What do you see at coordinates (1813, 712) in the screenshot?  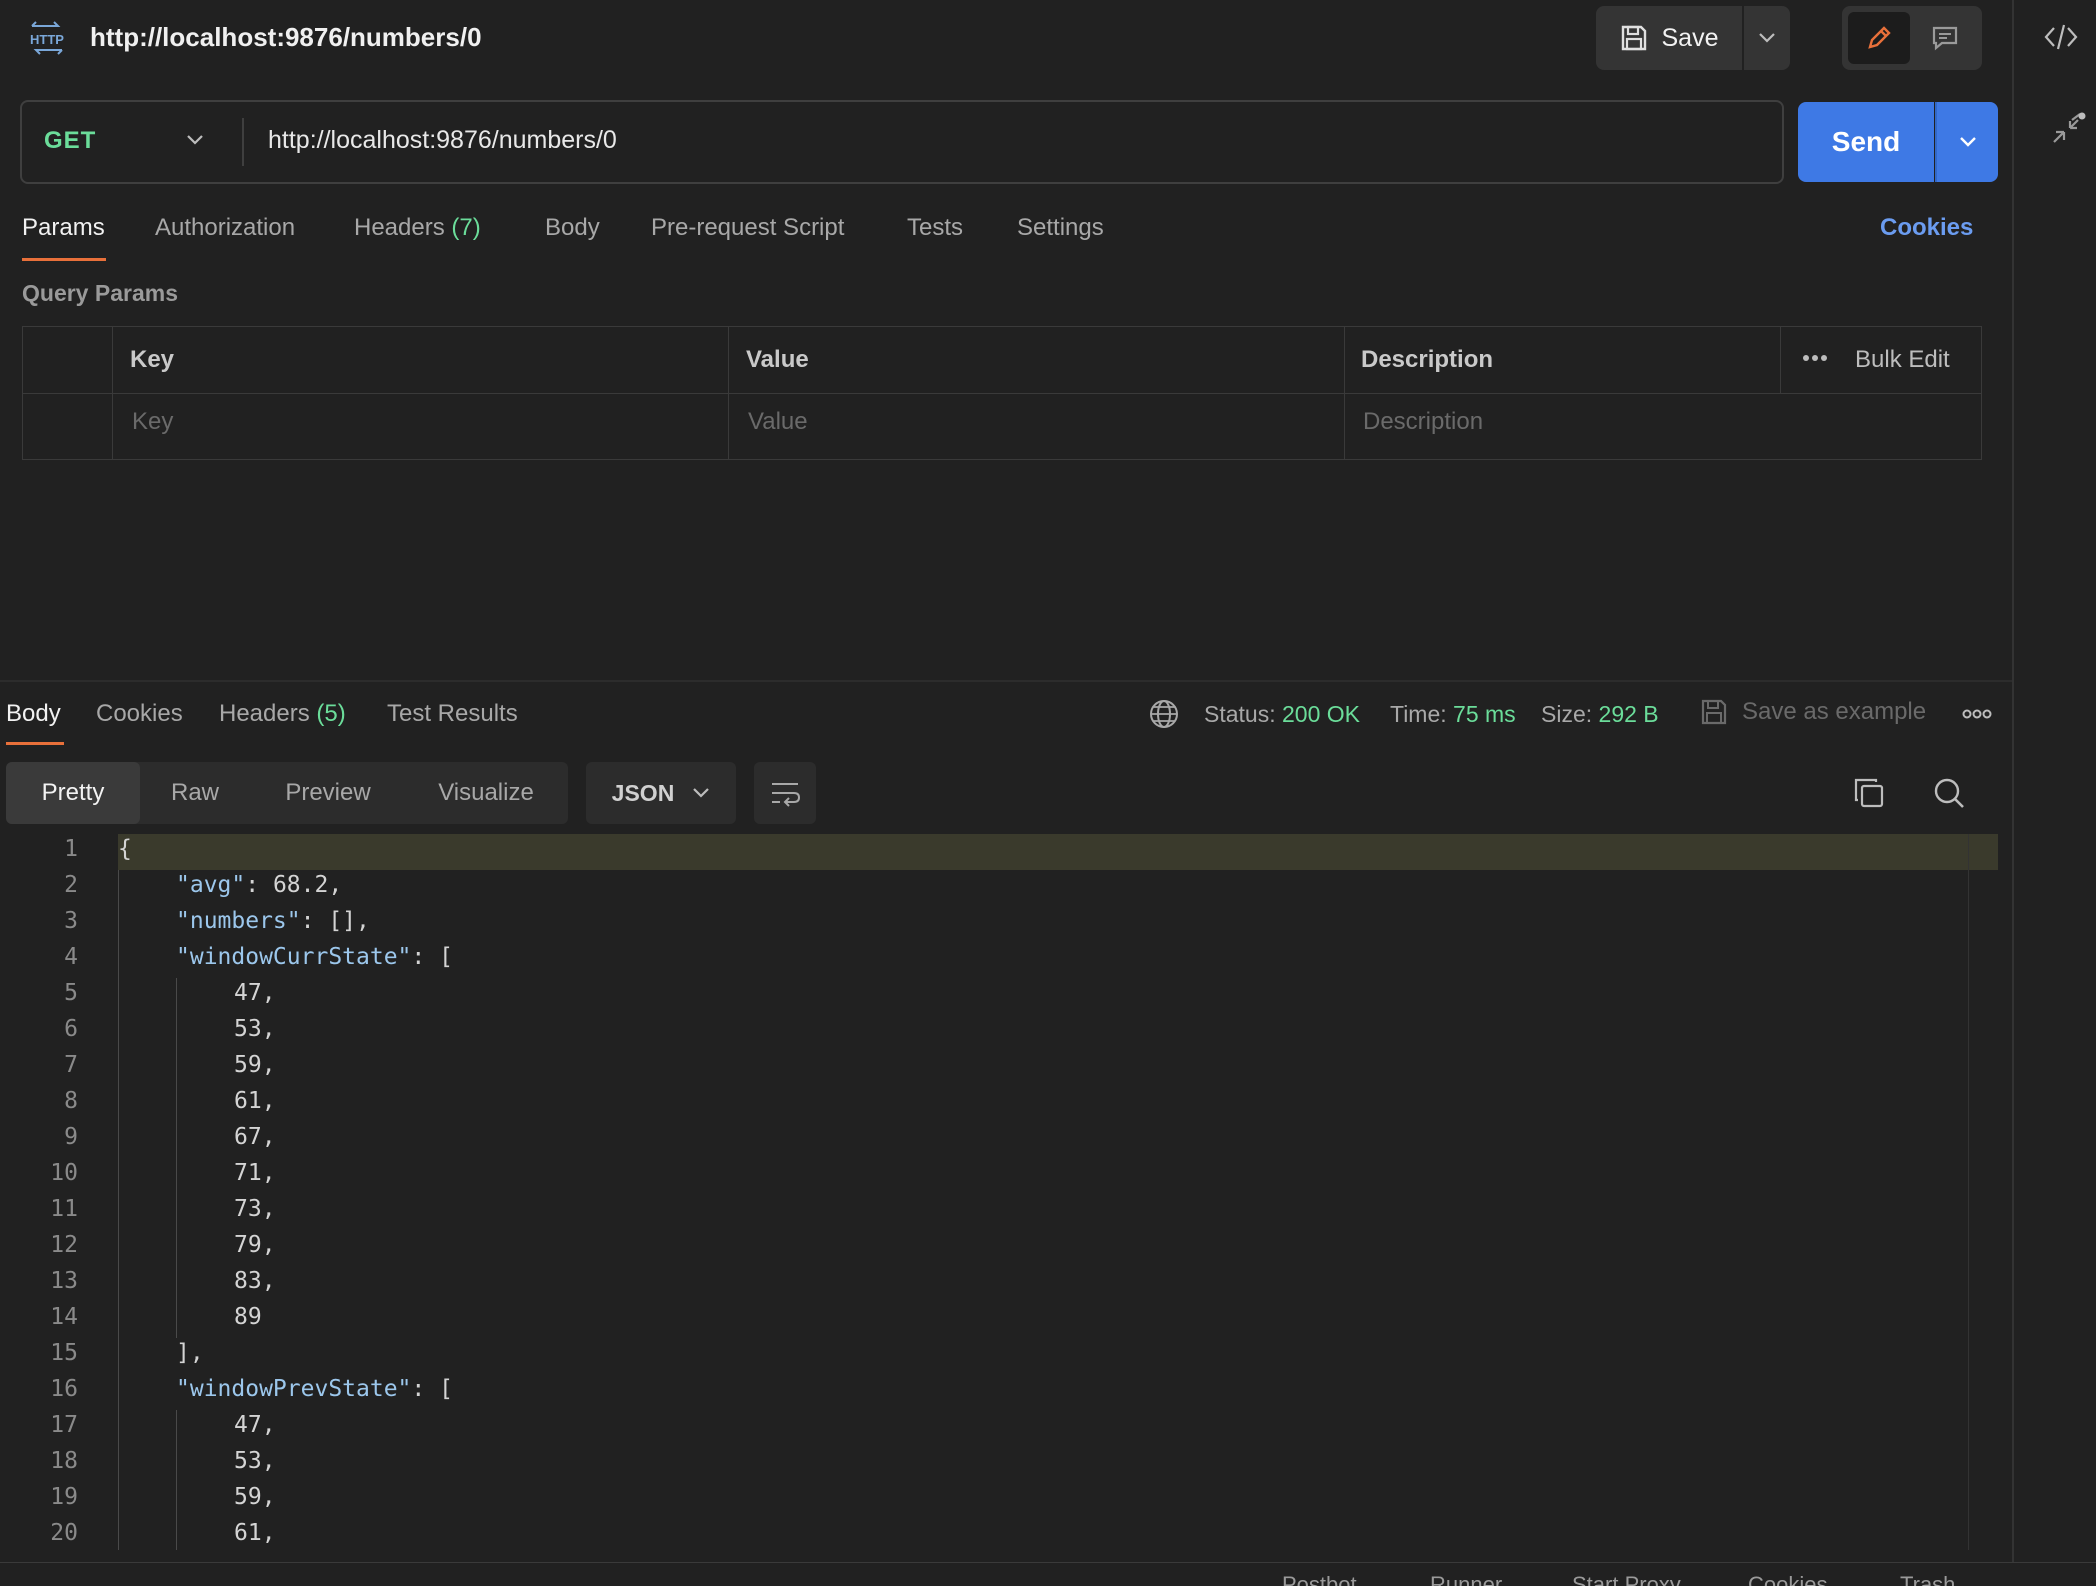 I see `save-as-example-button: Save as example` at bounding box center [1813, 712].